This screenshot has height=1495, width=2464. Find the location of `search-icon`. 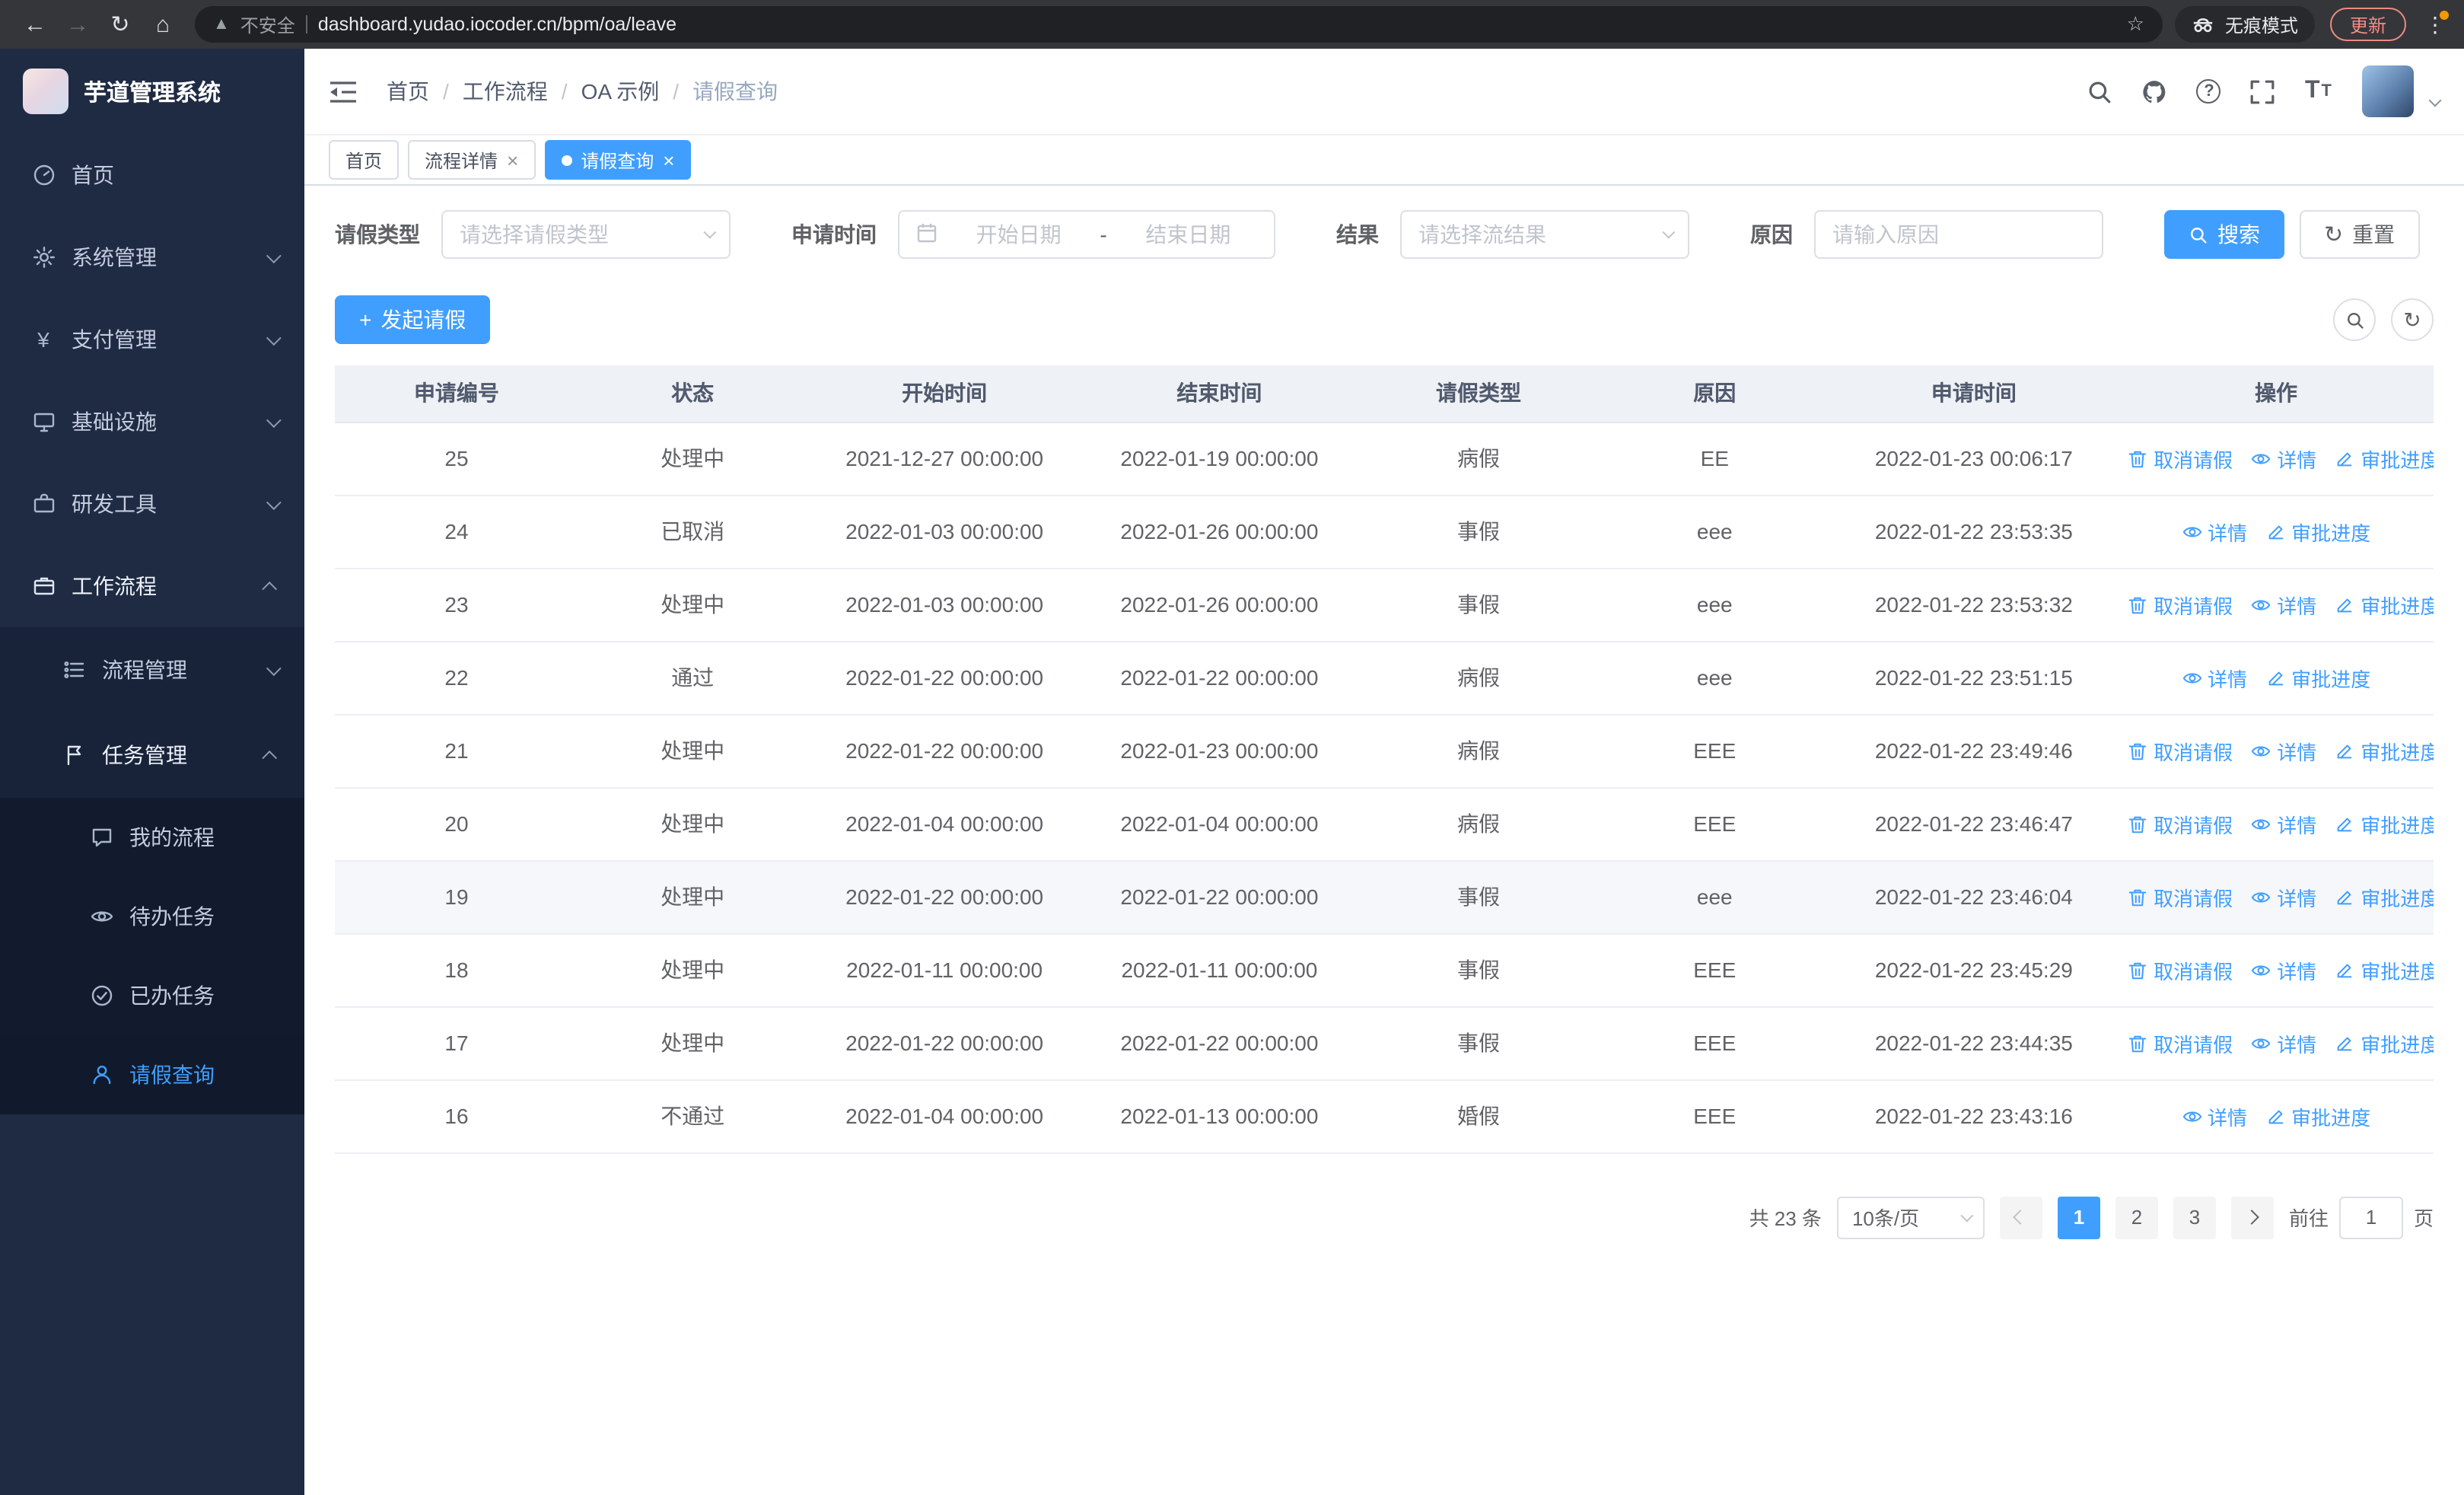

search-icon is located at coordinates (2100, 91).